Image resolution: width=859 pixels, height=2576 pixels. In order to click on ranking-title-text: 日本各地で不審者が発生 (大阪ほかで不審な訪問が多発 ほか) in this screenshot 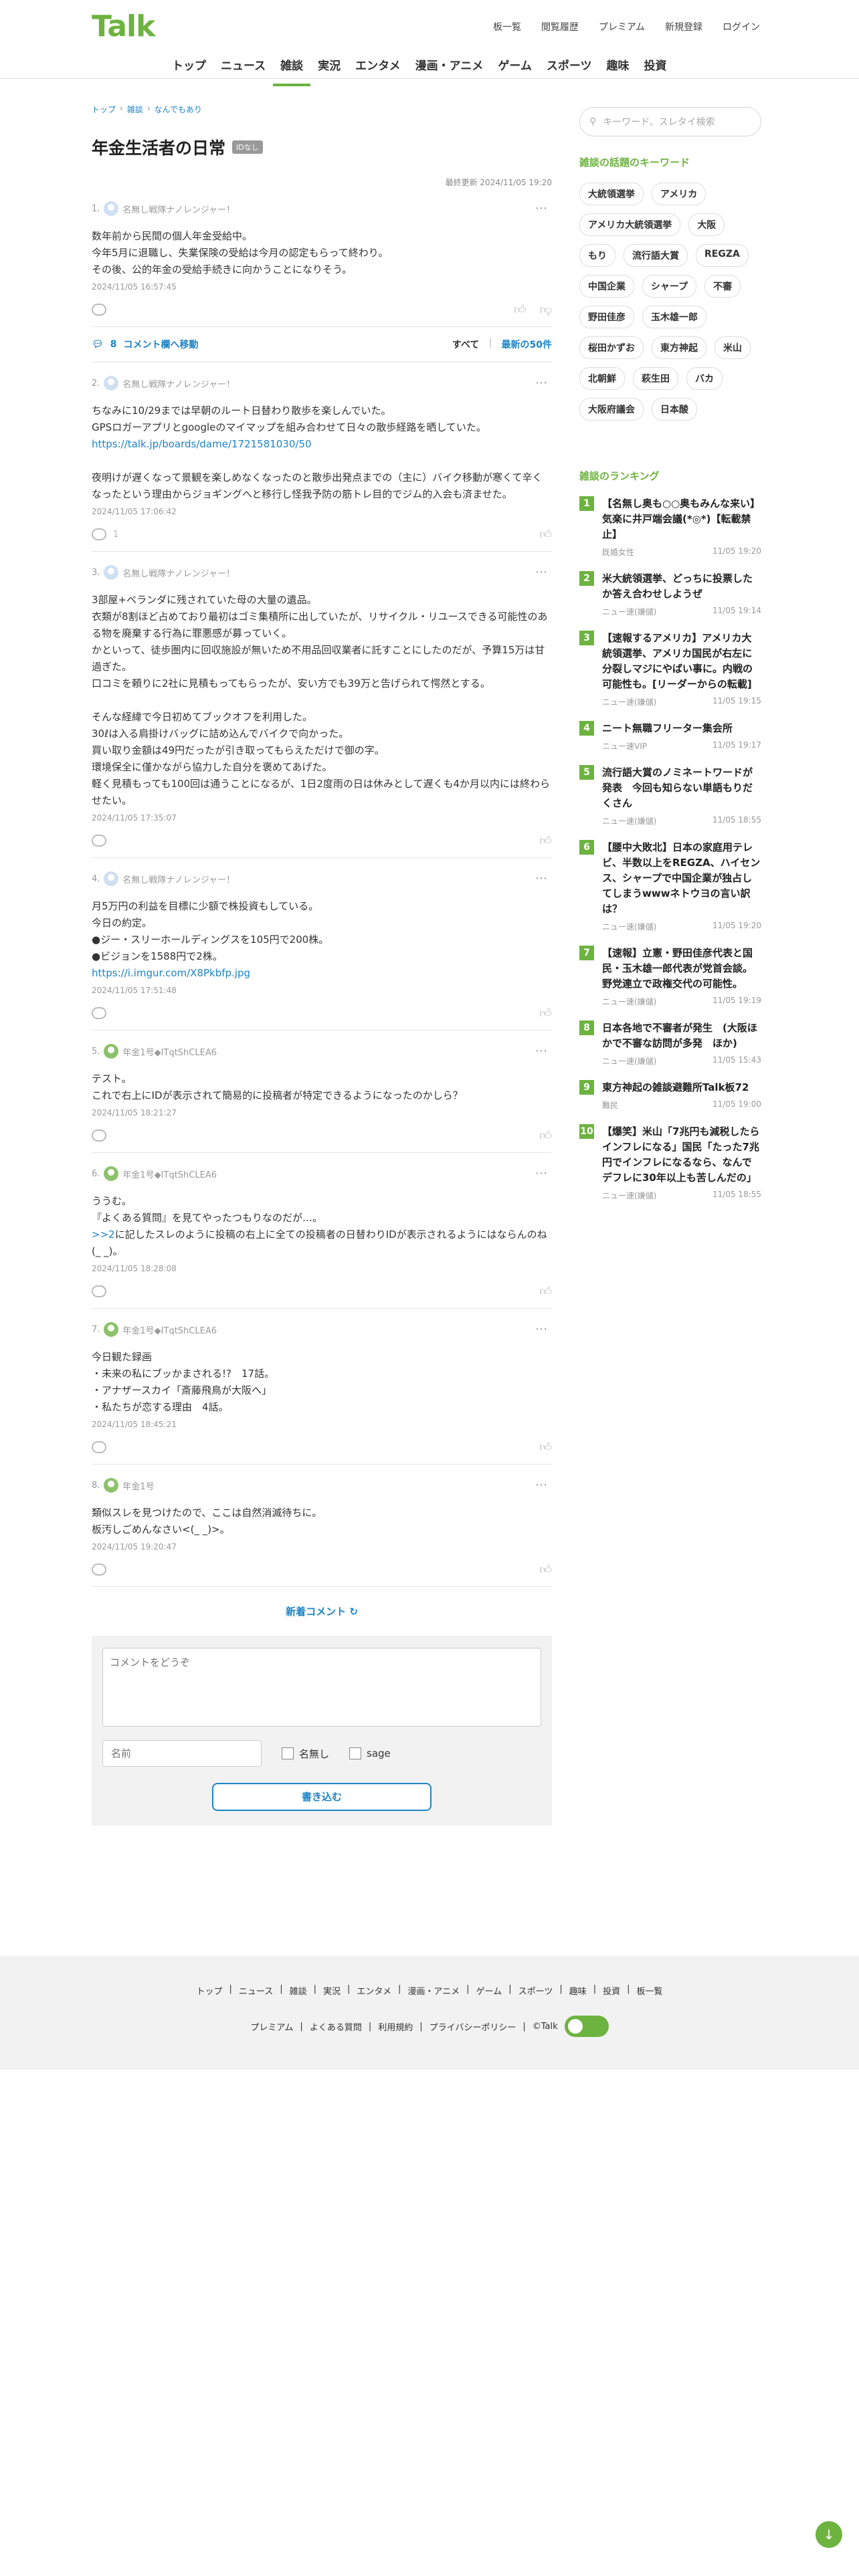, I will do `click(682, 1036)`.